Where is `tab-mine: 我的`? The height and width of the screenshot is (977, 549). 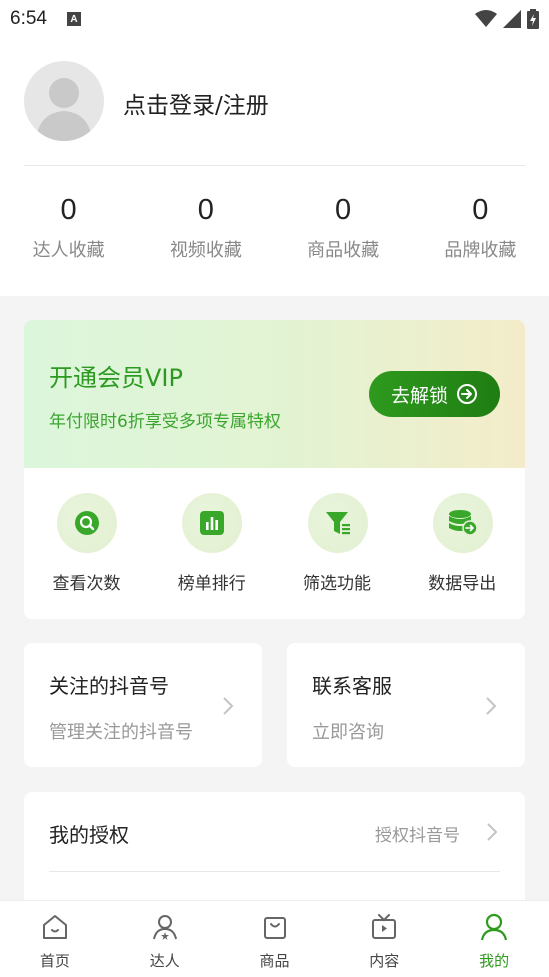 tab-mine: 我的 is located at coordinates (494, 939).